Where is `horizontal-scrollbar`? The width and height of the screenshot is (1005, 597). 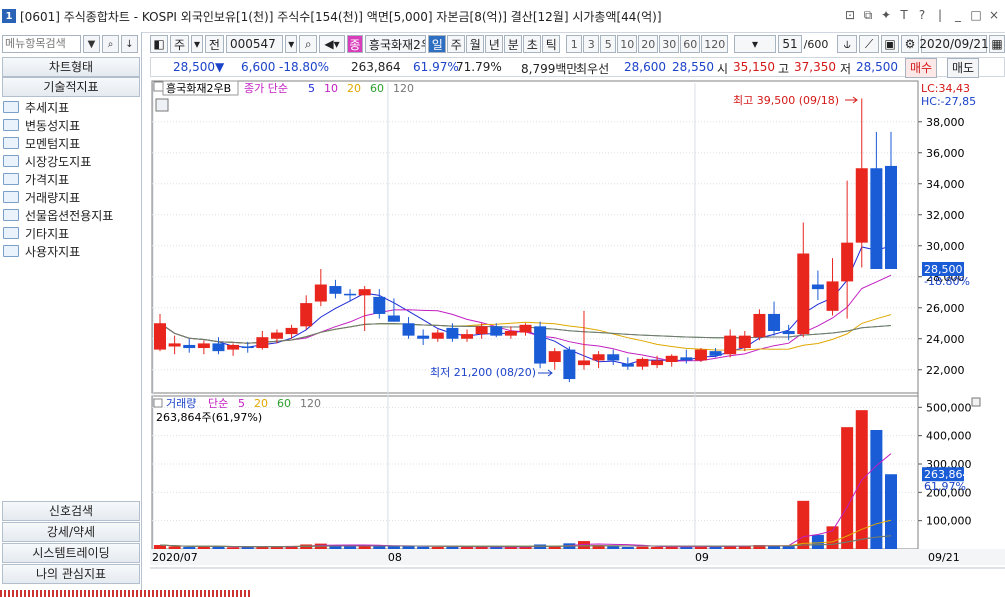
horizontal-scrollbar is located at coordinates (577, 568).